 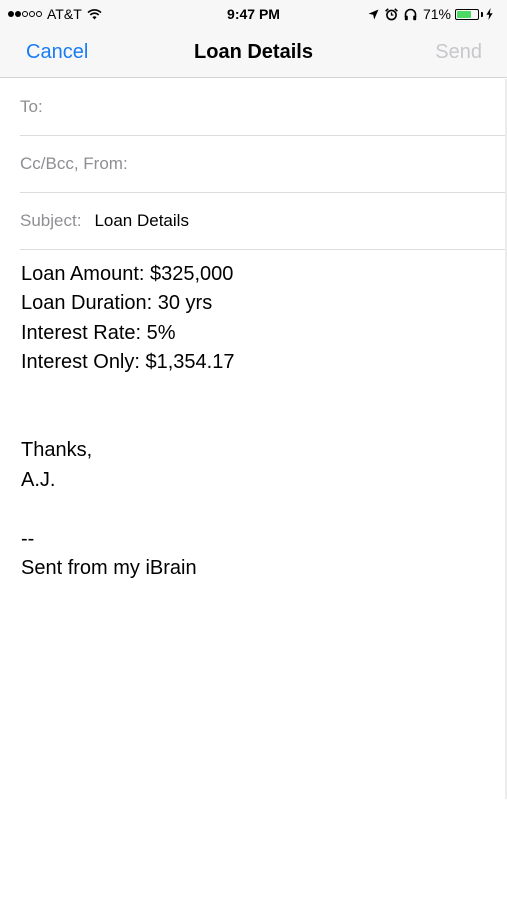 I want to click on cc-bcc-from-field: Cc/Bcc, From:, so click(x=263, y=164).